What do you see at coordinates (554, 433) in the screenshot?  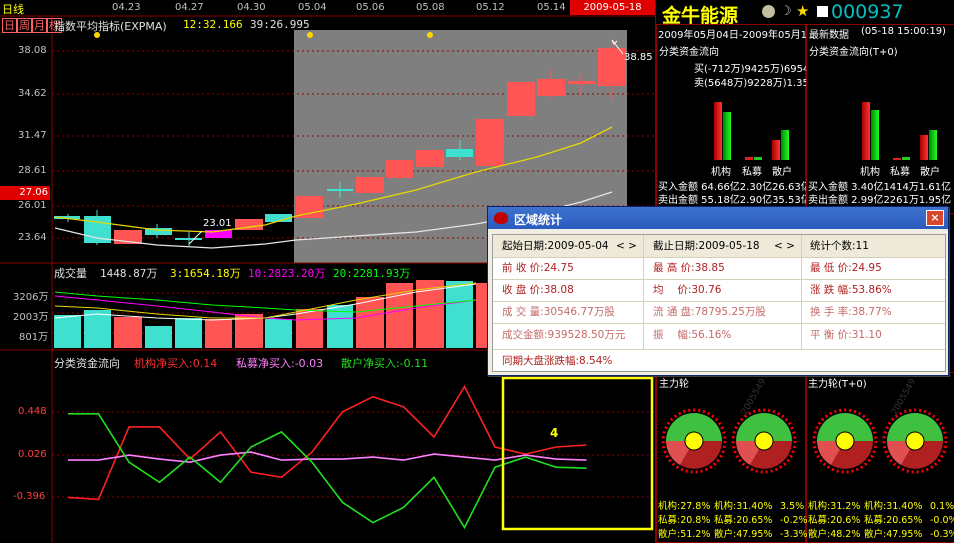 I see `selection-marker: 4` at bounding box center [554, 433].